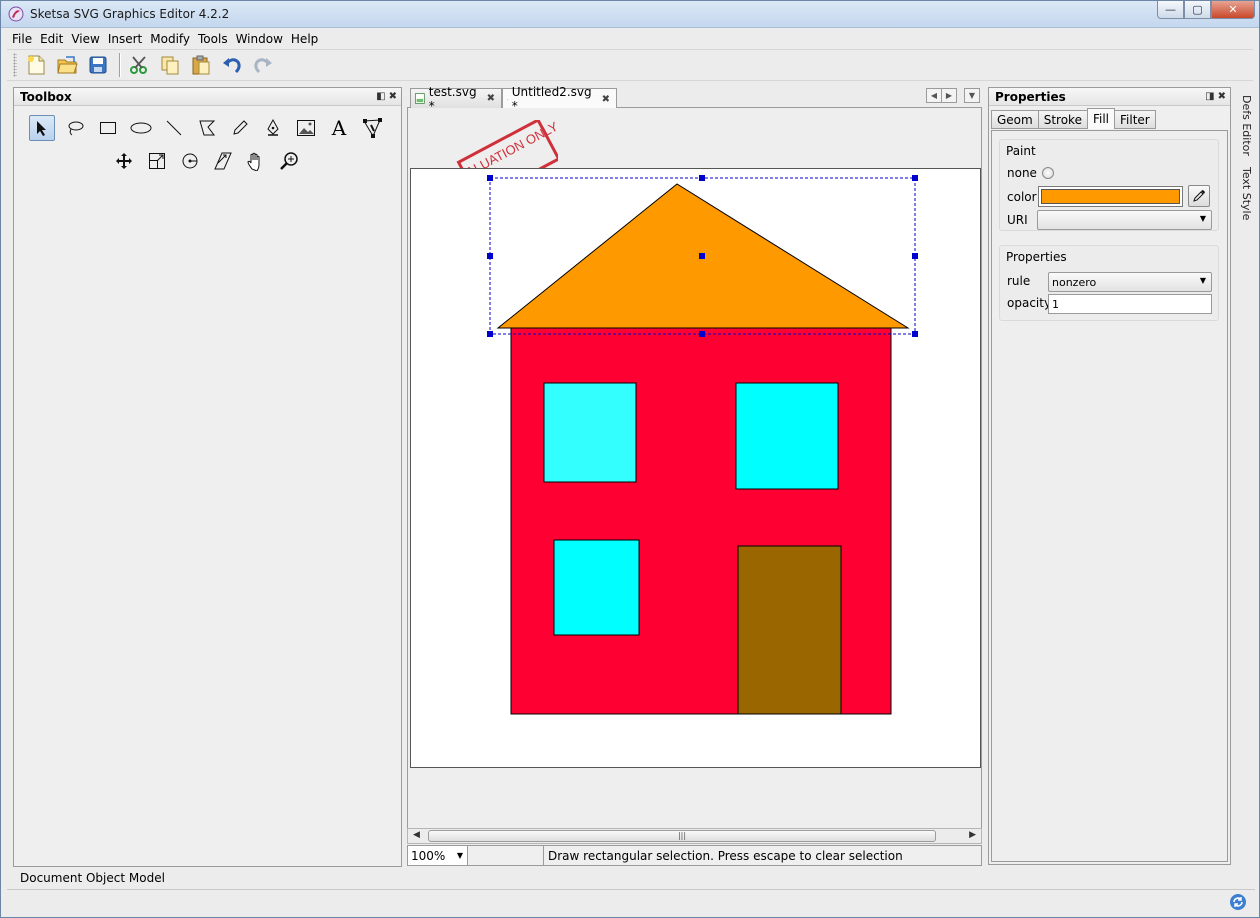  What do you see at coordinates (590, 432) in the screenshot?
I see `house-window-top-left` at bounding box center [590, 432].